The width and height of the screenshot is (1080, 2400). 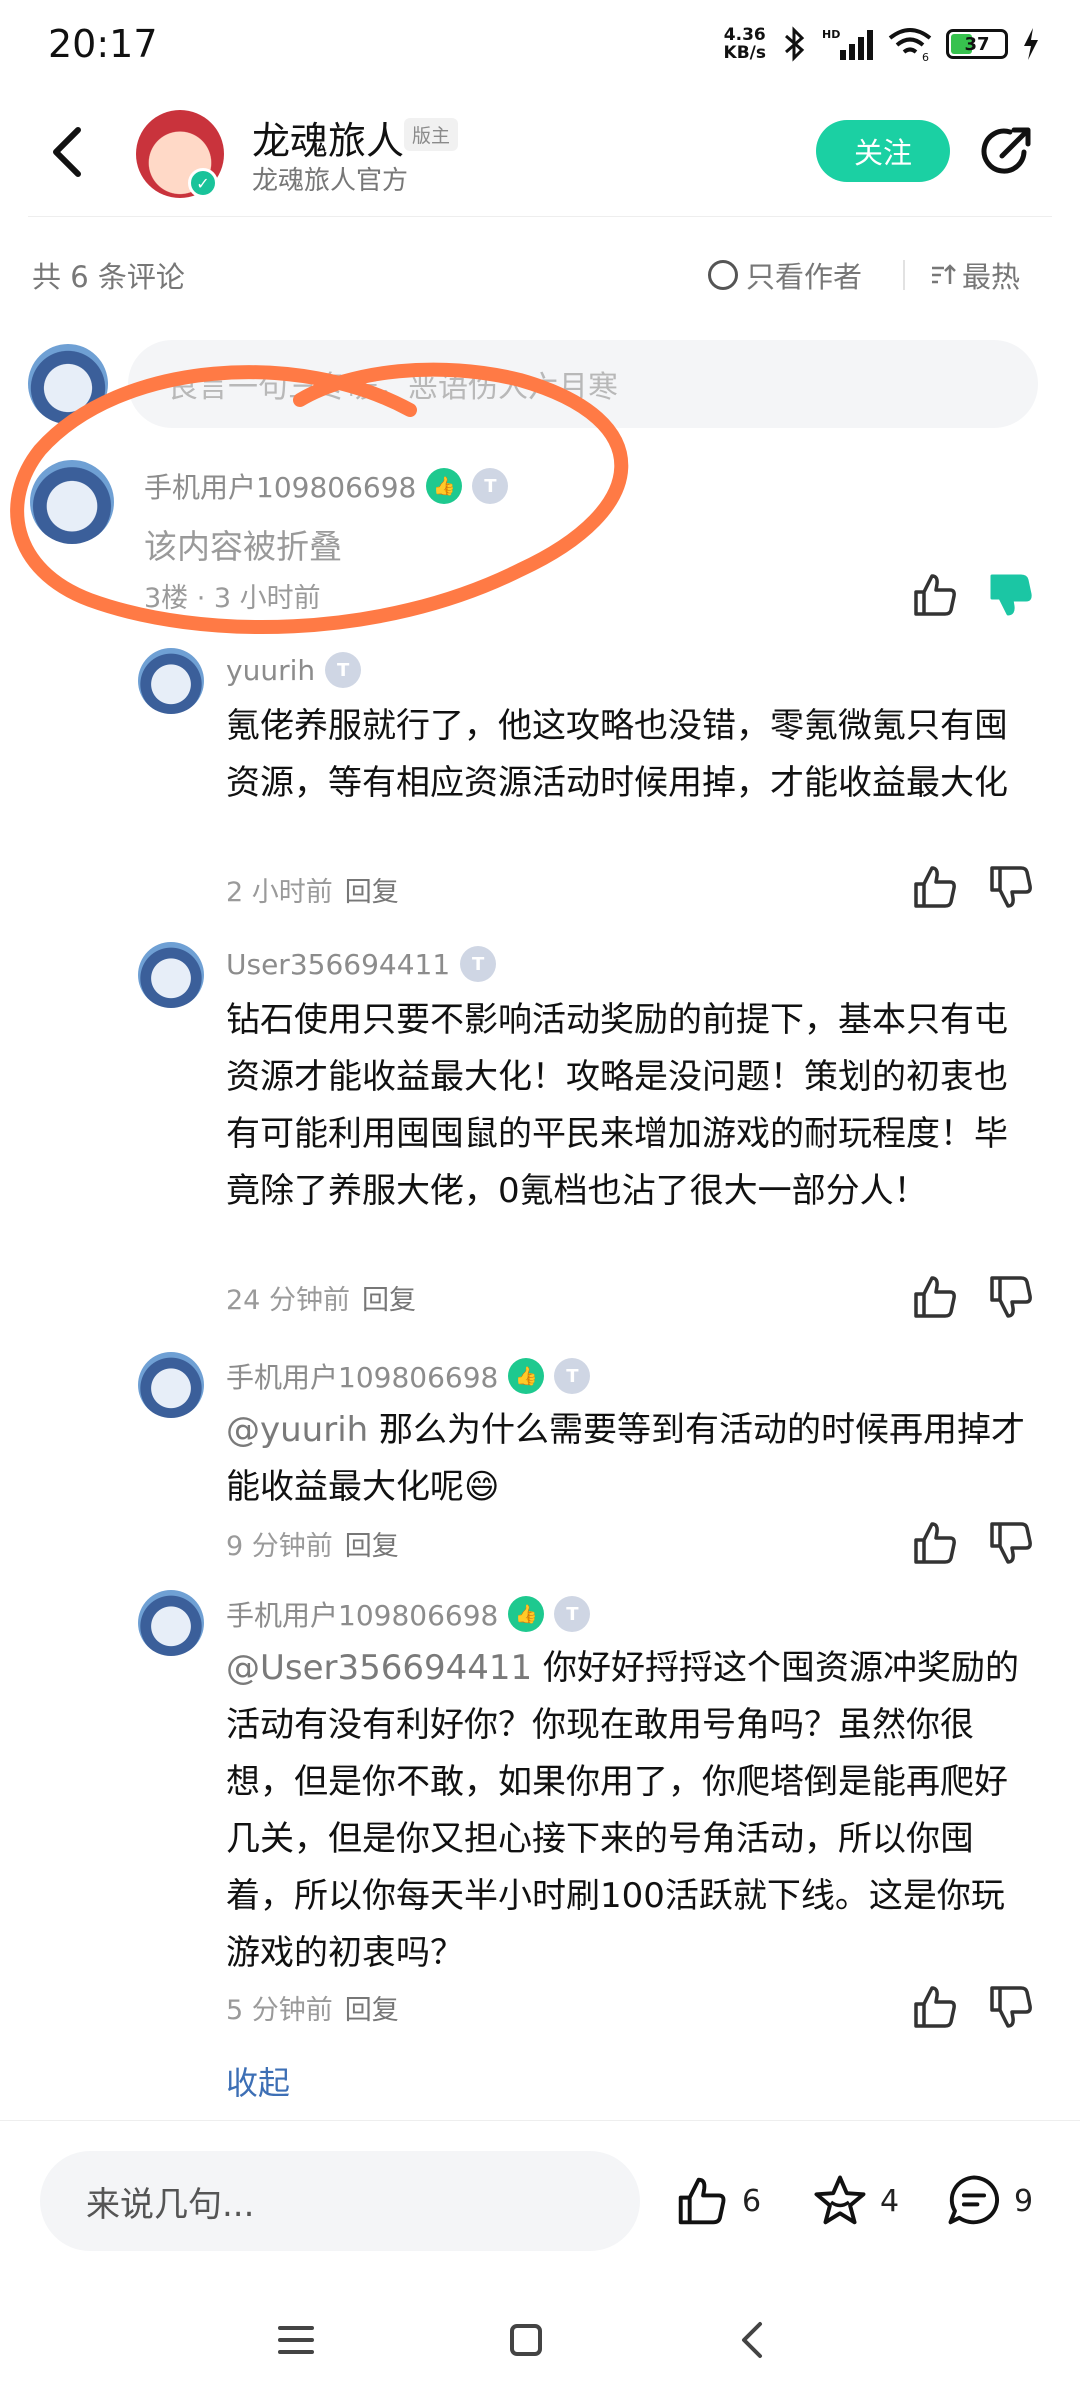 I want to click on verified-icon: ✓, so click(x=203, y=183).